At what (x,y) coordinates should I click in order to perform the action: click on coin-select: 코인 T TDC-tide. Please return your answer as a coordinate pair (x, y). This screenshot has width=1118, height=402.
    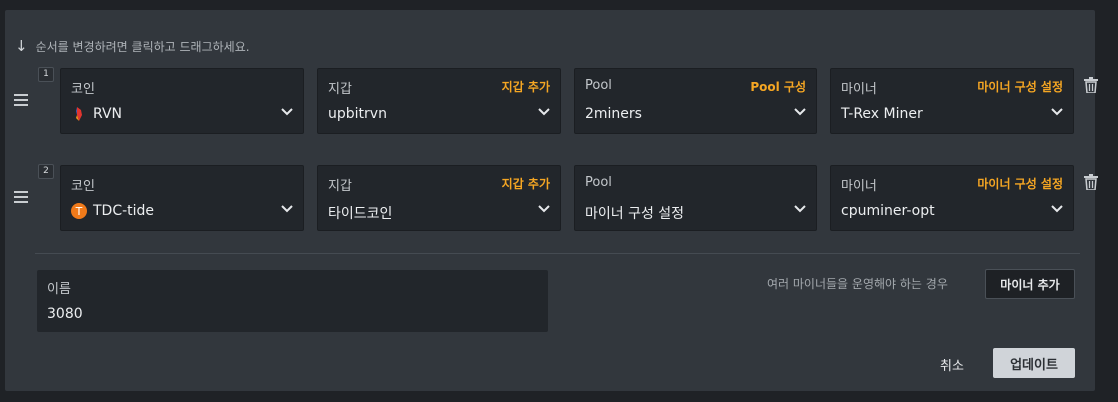
    Looking at the image, I should click on (182, 198).